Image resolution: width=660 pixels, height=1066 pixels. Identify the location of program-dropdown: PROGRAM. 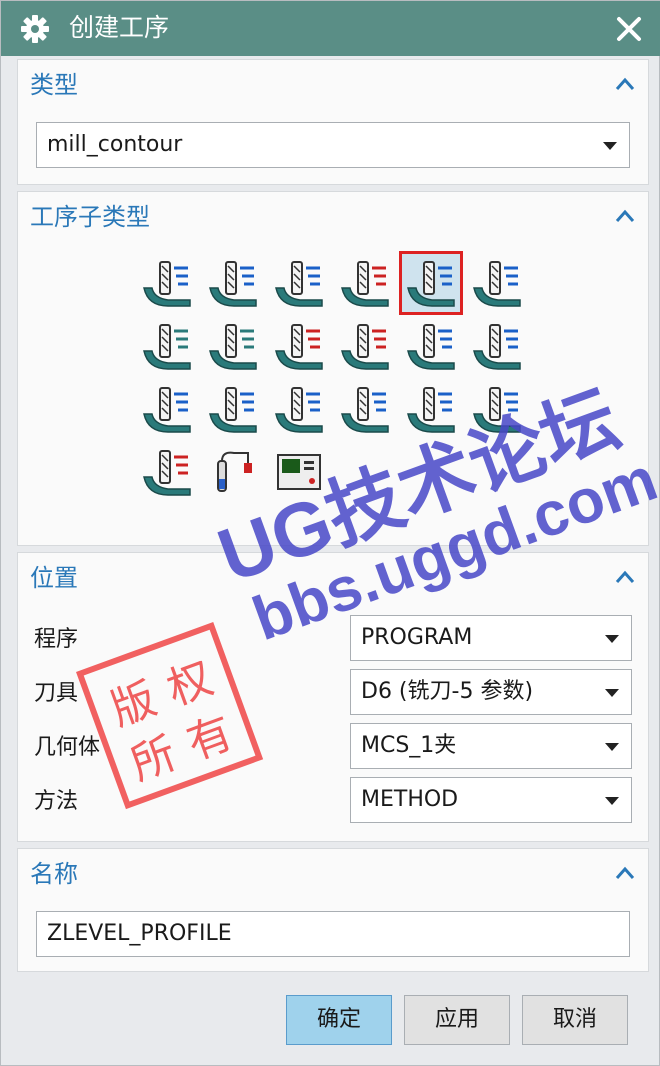
(491, 638).